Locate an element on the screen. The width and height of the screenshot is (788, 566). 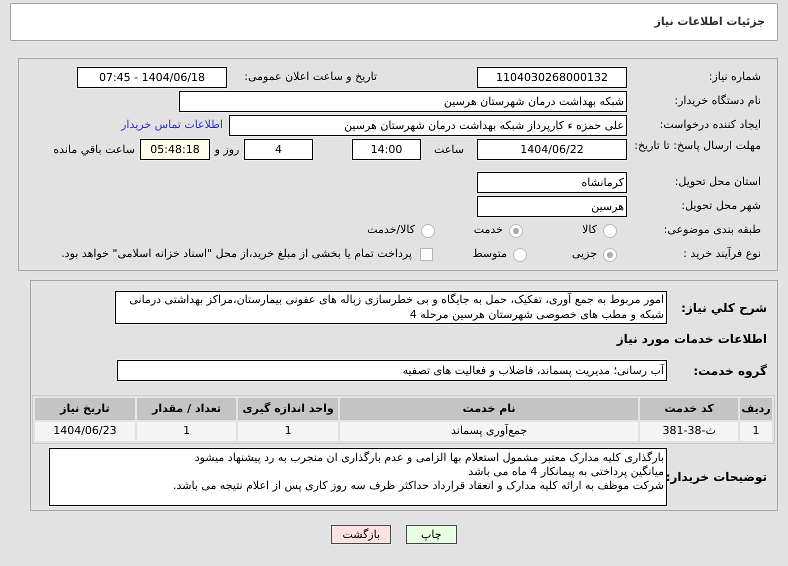
checkbox-label: پرداخت تمام یا بخشی از مبلغ خرید،از محل "اسناد خزانه اسلامی" خواهد بود. is located at coordinates (236, 254).